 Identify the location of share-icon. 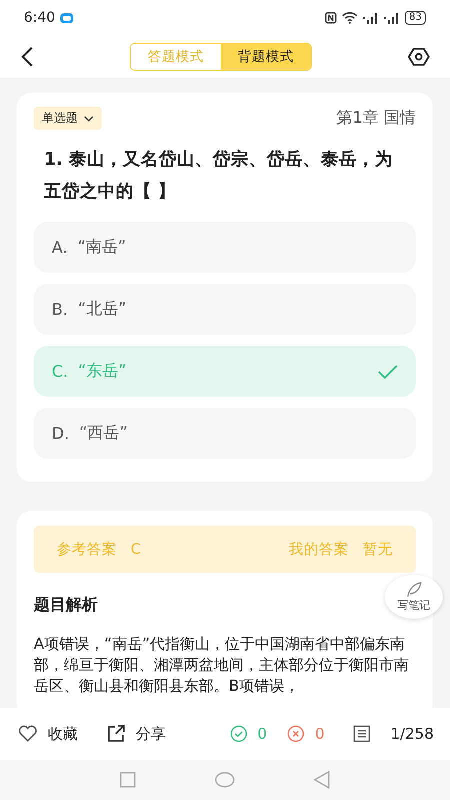
(116, 734).